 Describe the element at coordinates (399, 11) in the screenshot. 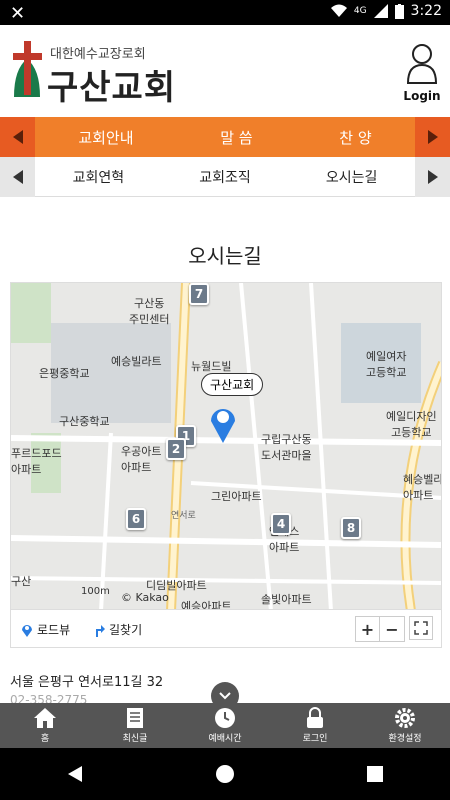

I see `battery-icon` at that location.